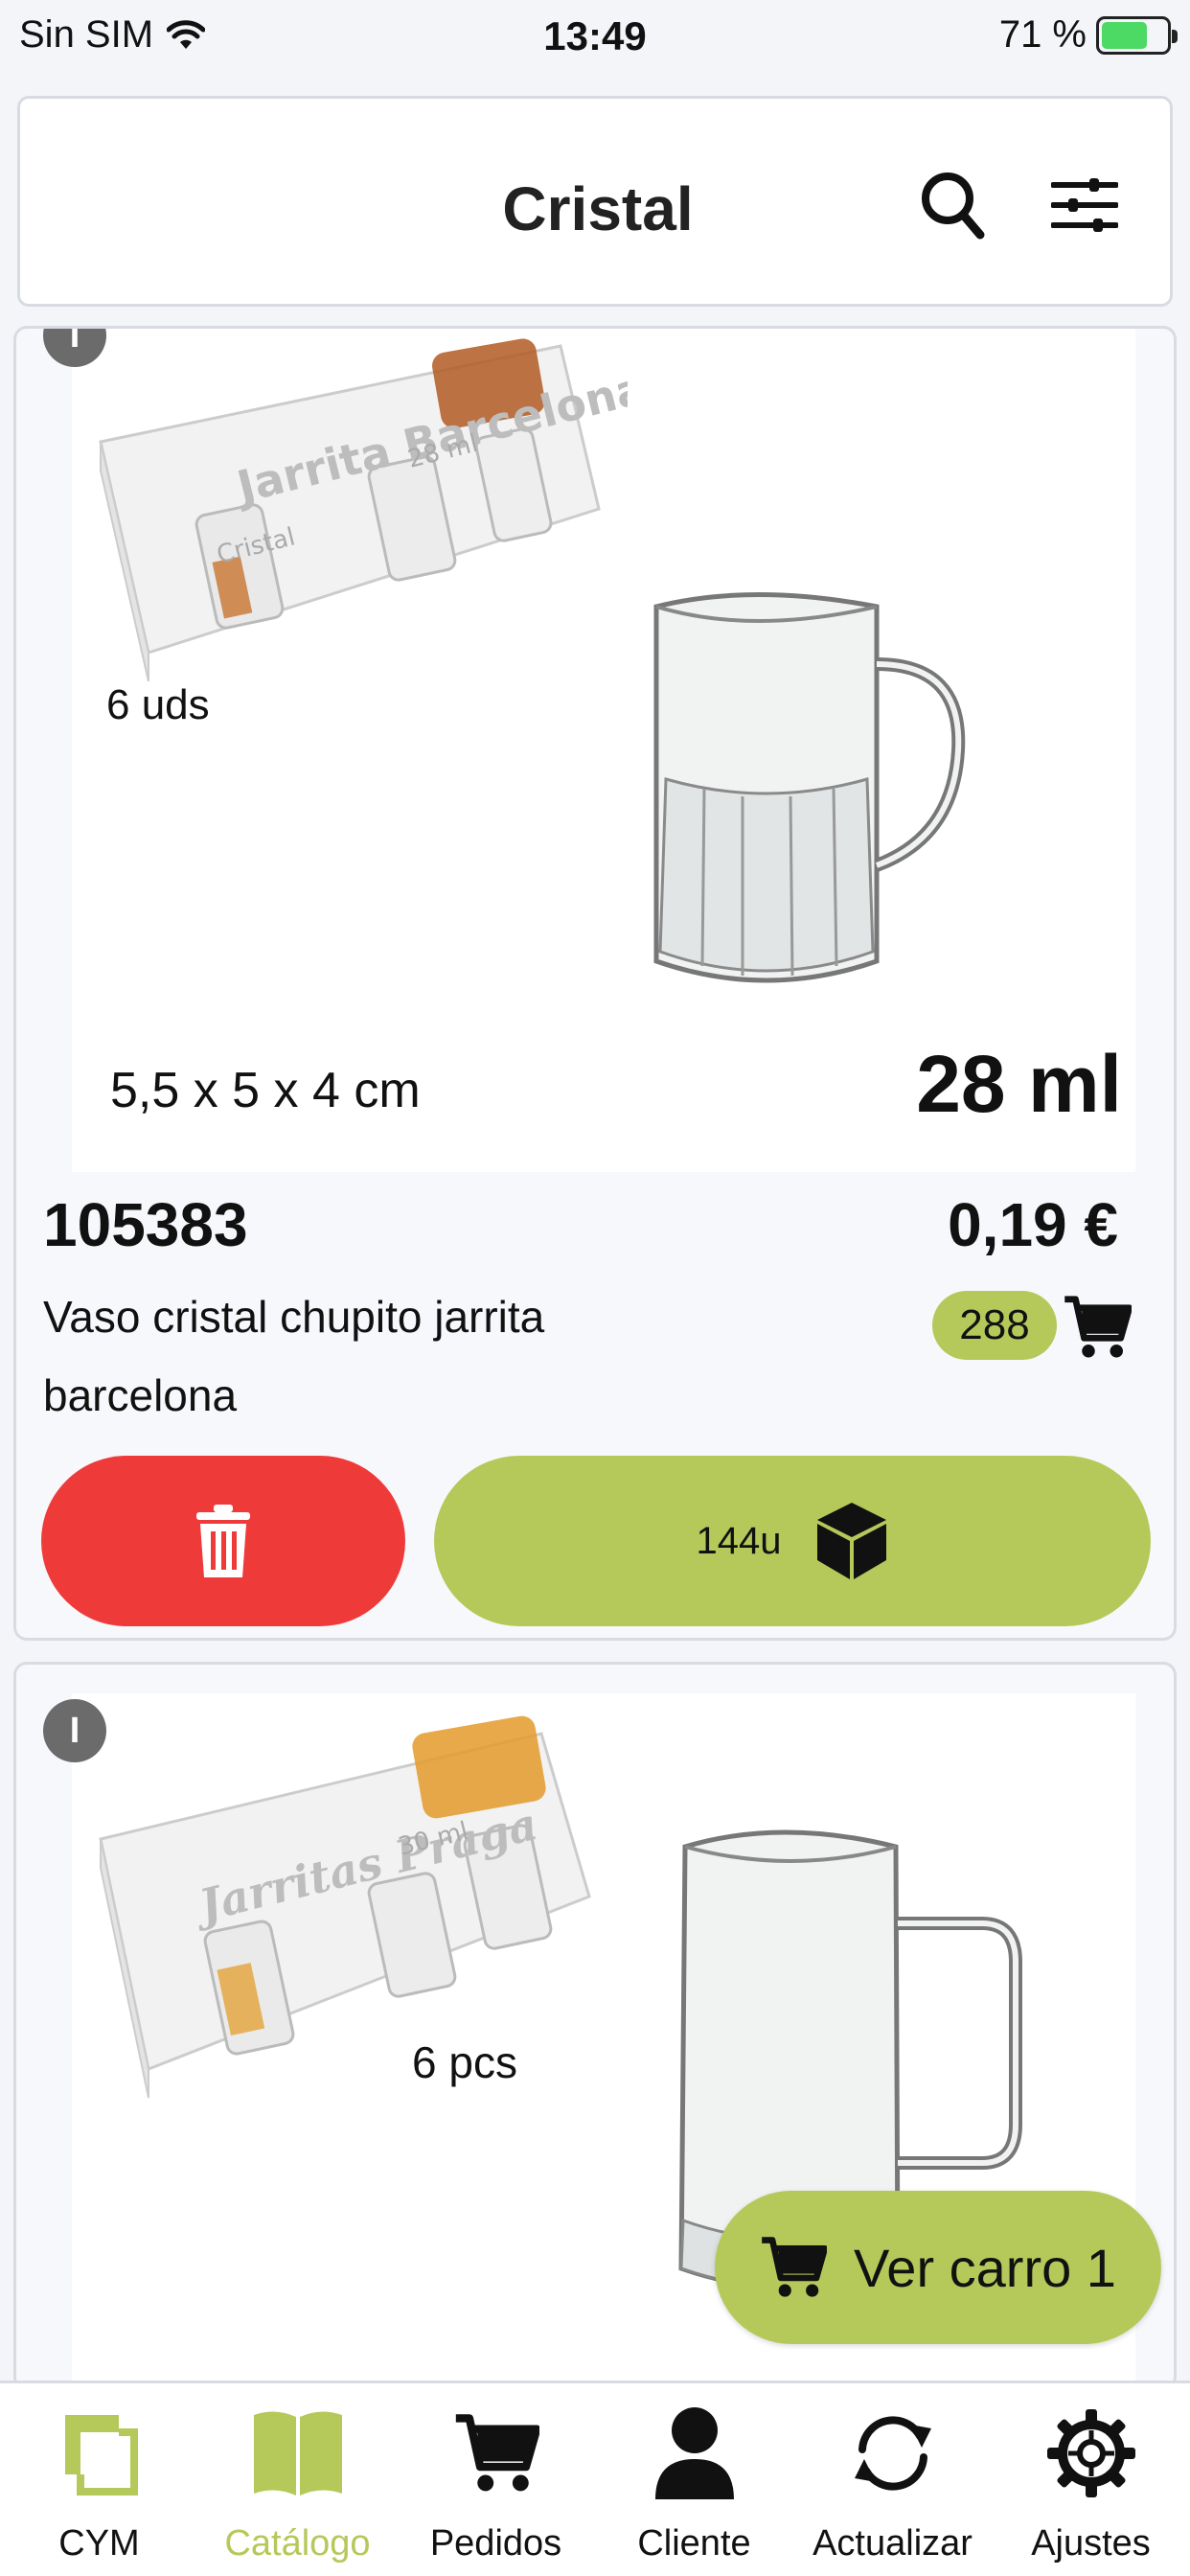 Image resolution: width=1190 pixels, height=2576 pixels. I want to click on nav-item-cliente: Cliente, so click(694, 2479).